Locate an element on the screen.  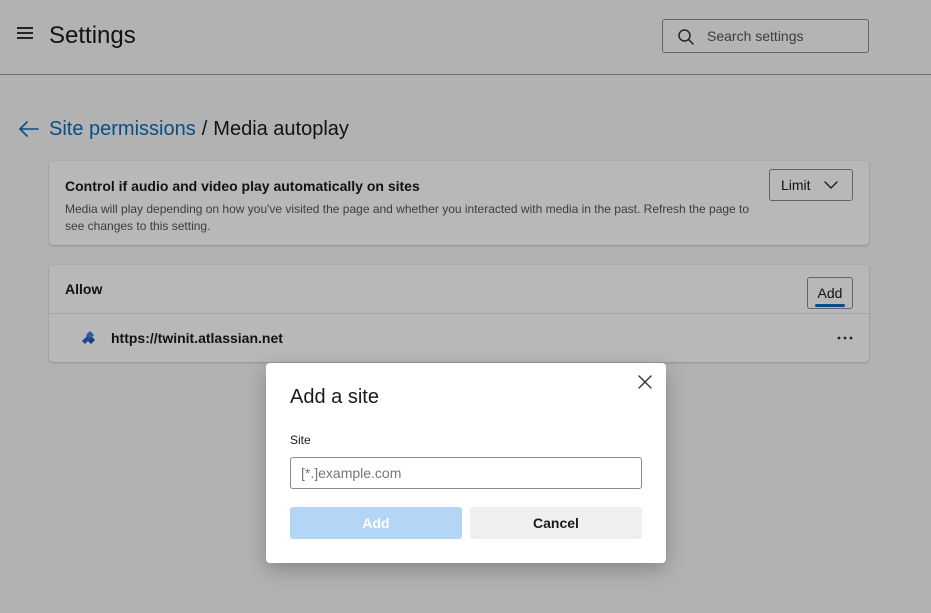
site-field-label: Site is located at coordinates (300, 440).